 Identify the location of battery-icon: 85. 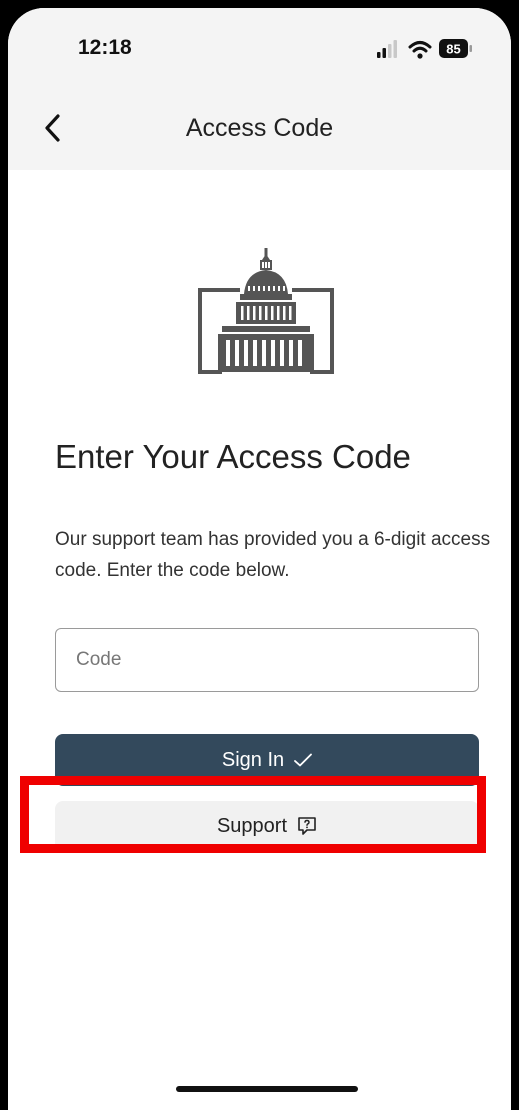
(455, 48).